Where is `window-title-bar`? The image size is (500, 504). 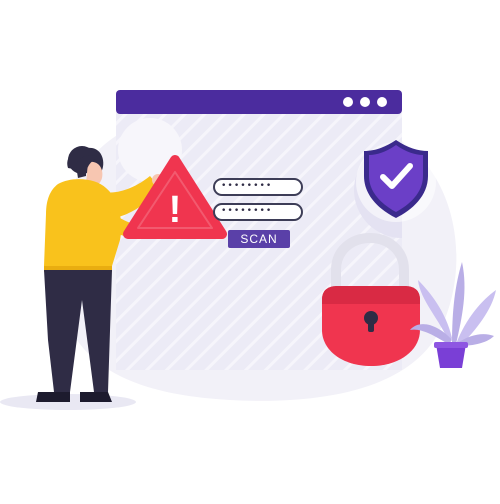 window-title-bar is located at coordinates (259, 102).